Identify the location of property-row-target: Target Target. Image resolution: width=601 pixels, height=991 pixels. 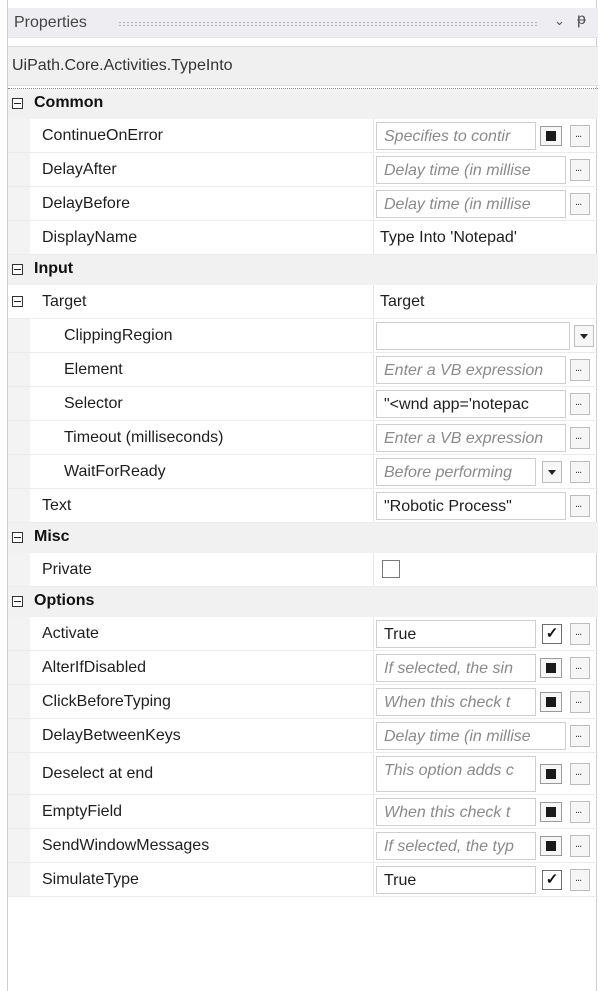
(303, 302).